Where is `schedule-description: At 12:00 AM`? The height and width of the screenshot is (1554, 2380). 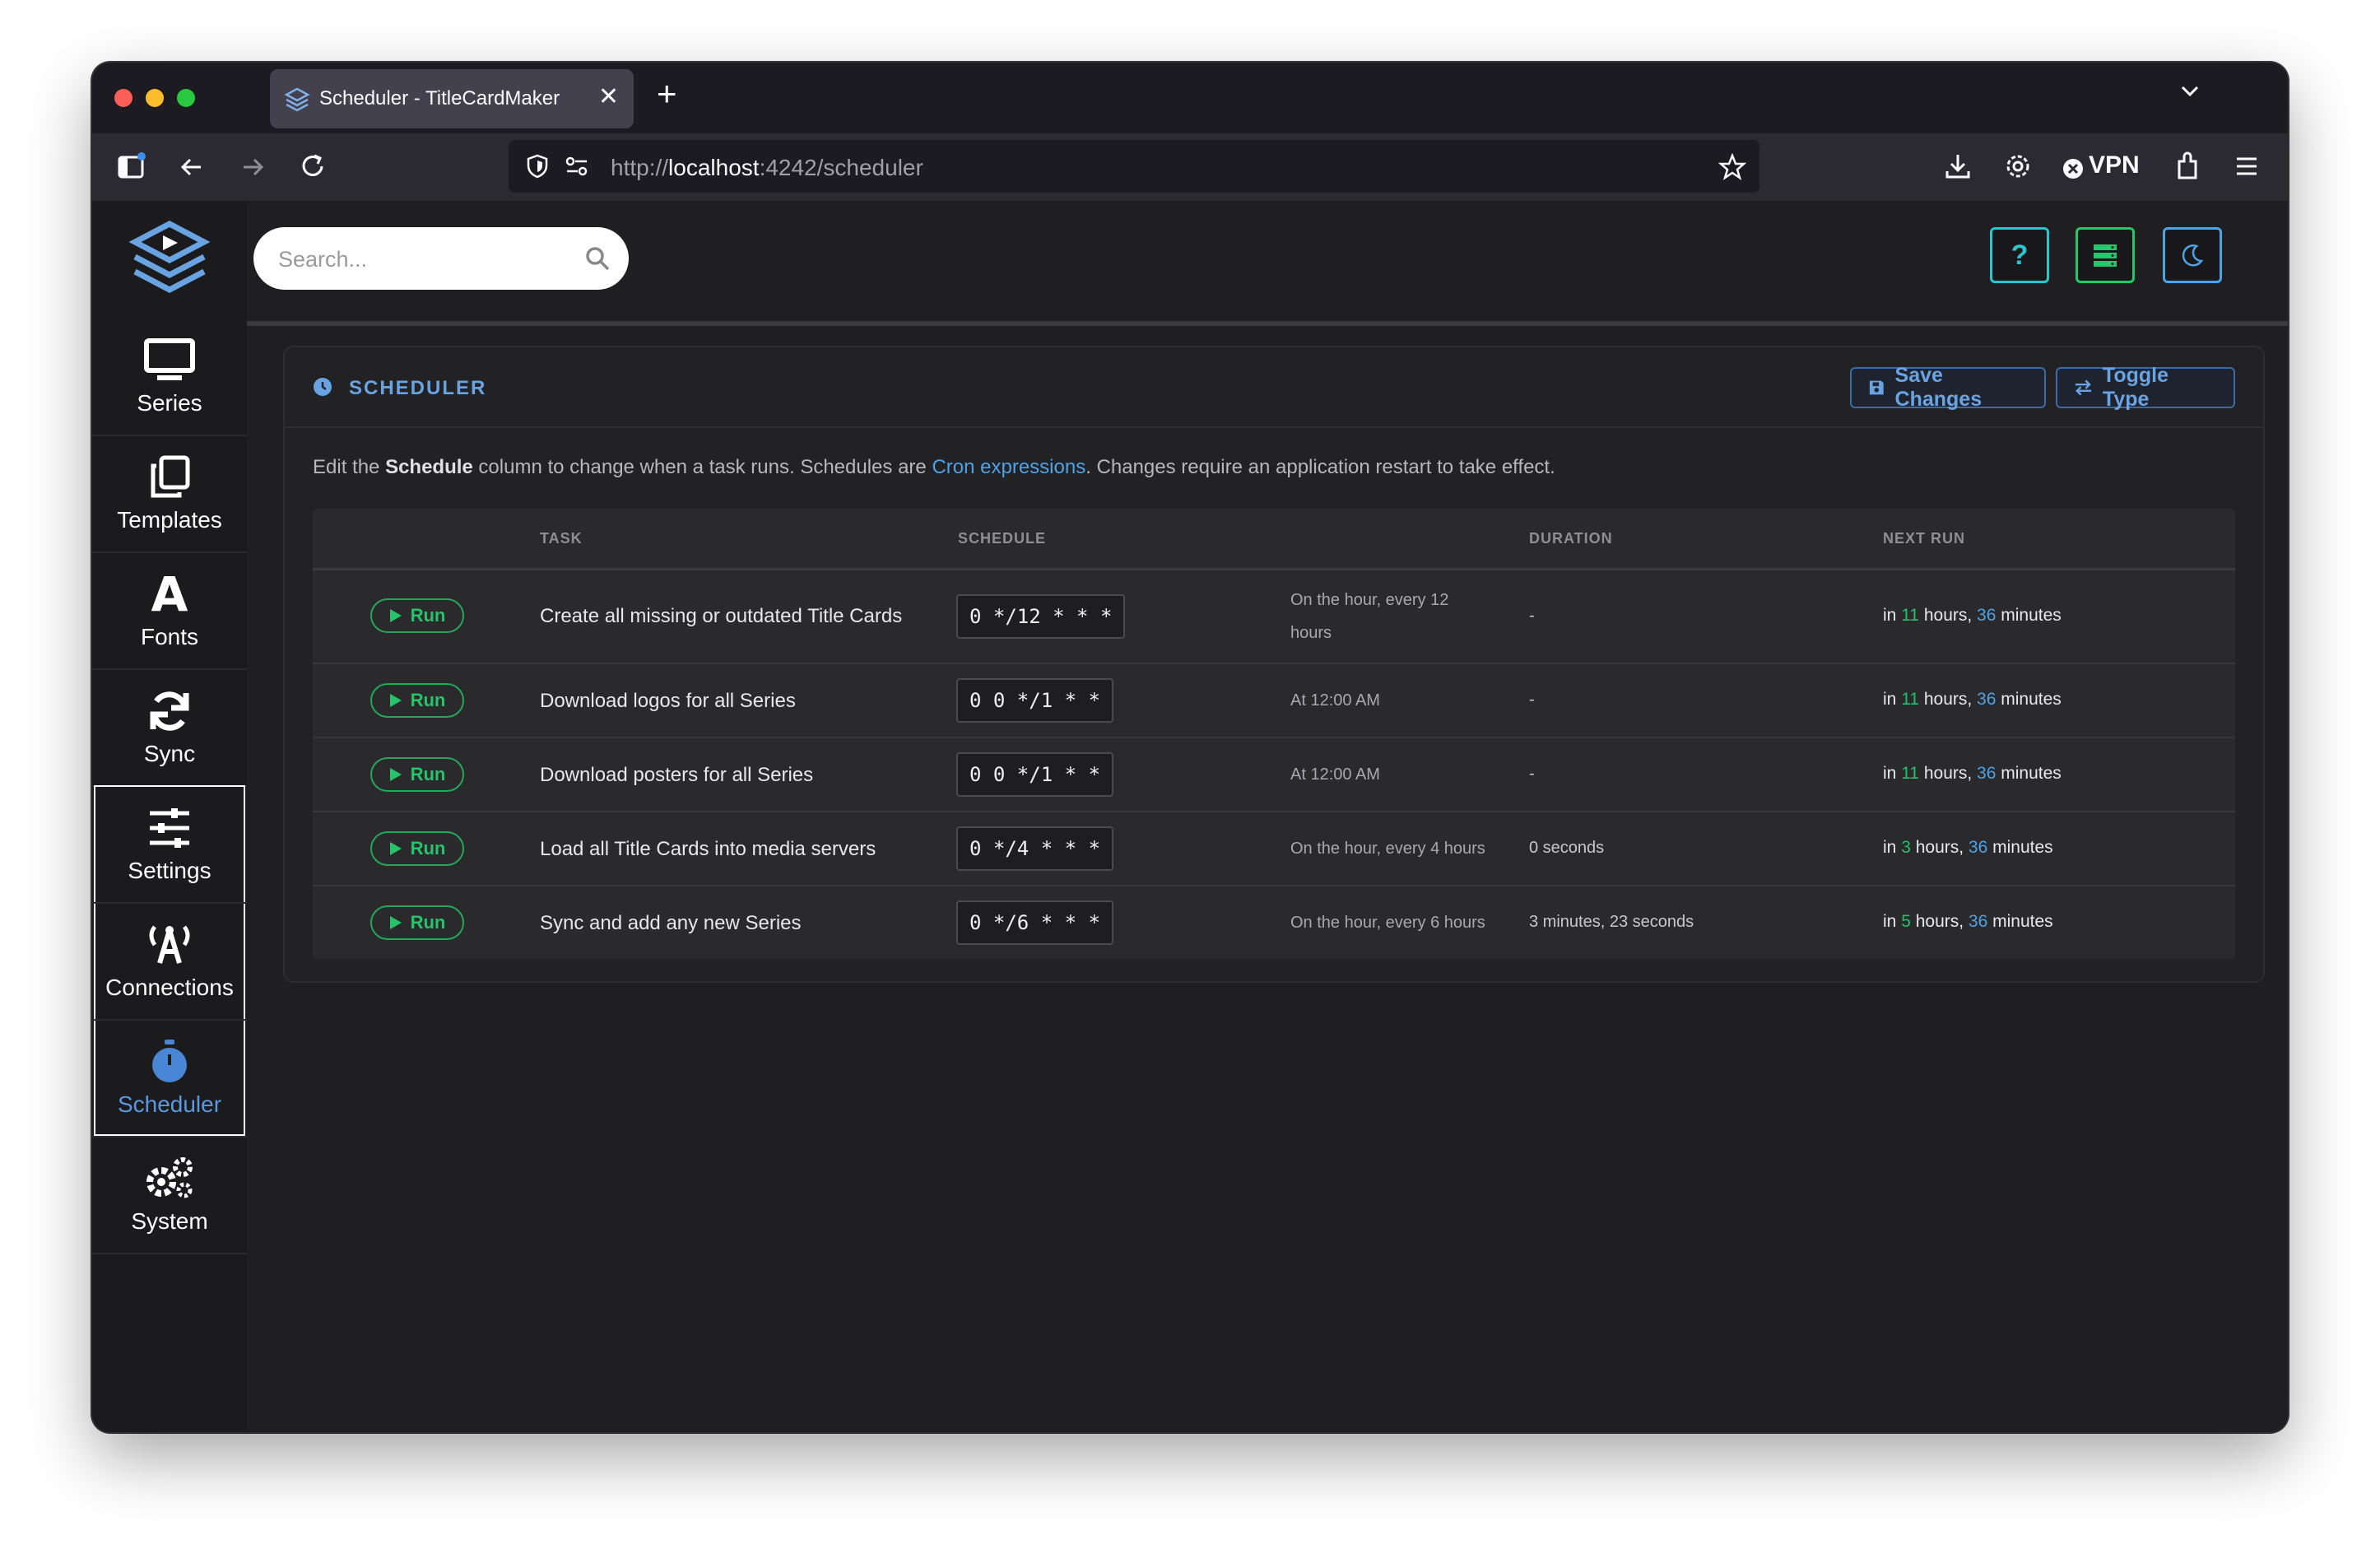 schedule-description: At 12:00 AM is located at coordinates (1335, 774).